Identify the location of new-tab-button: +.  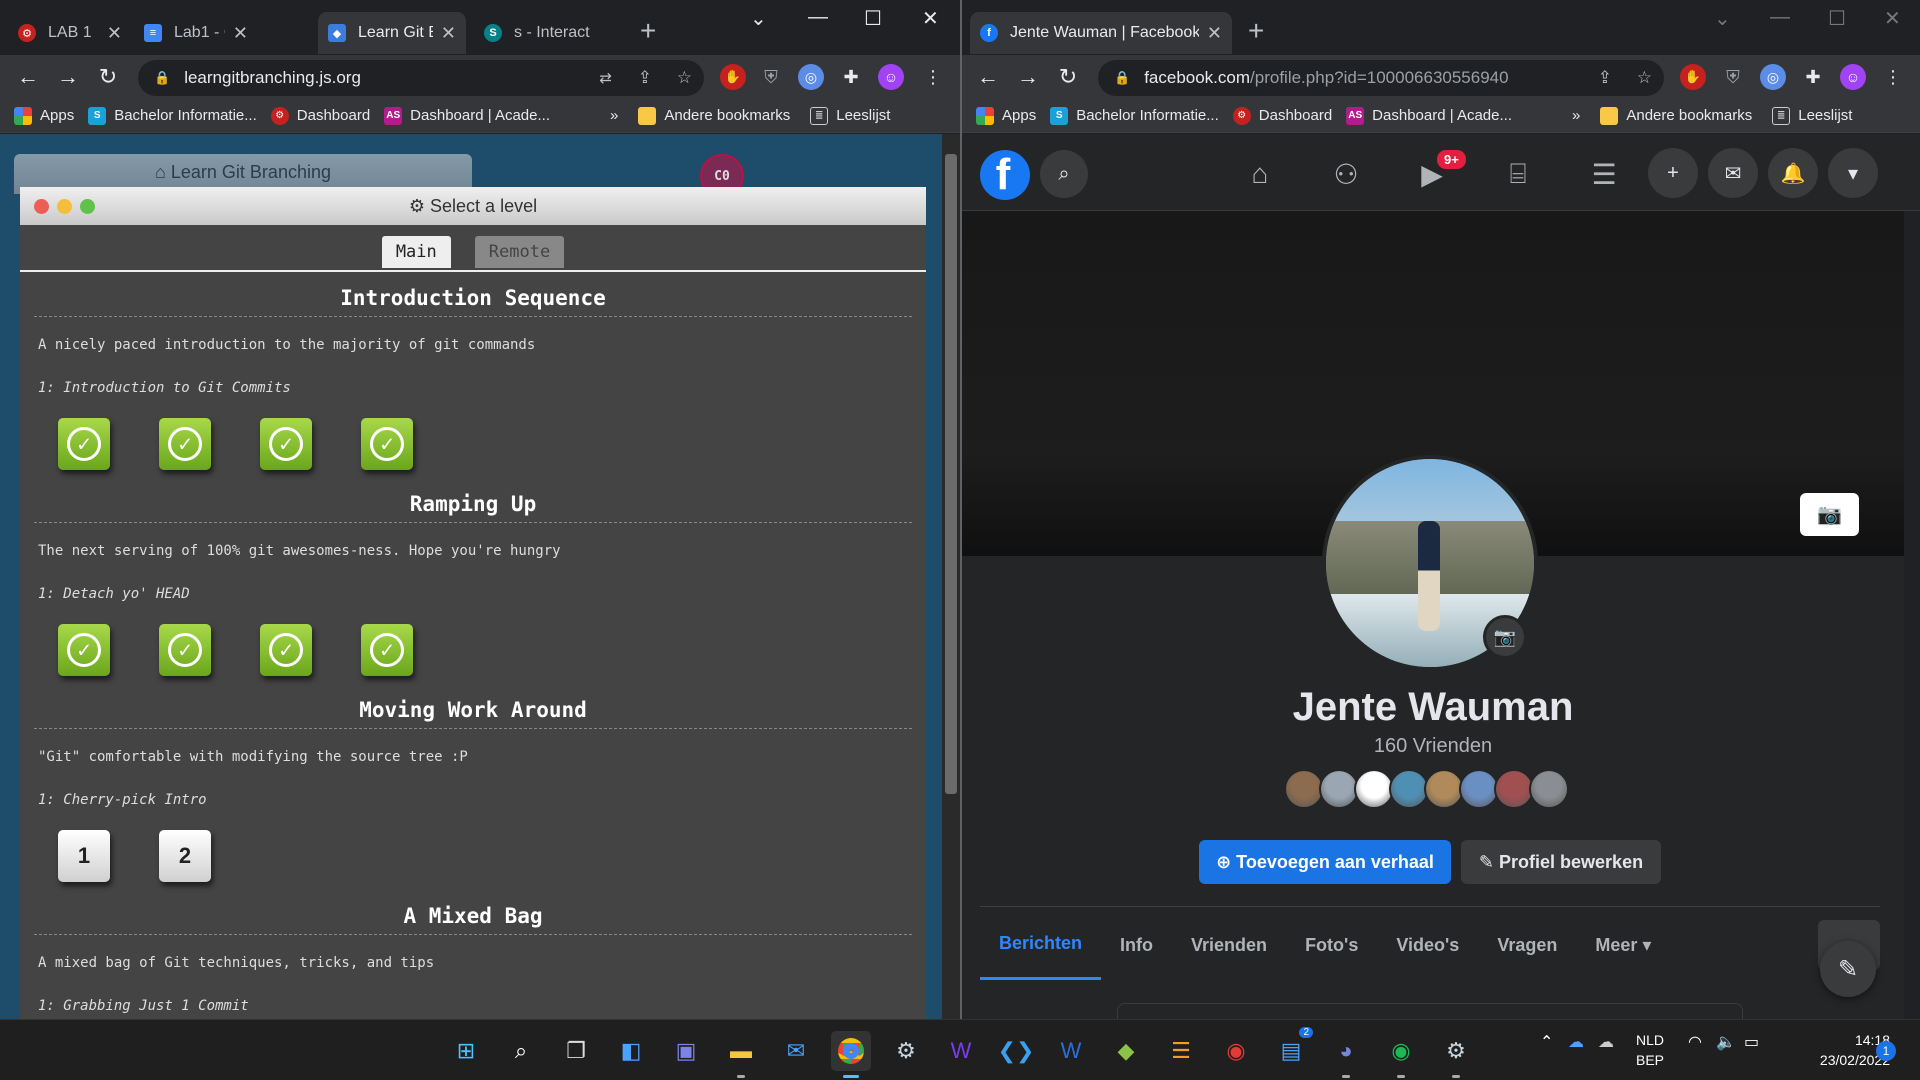
(648, 31).